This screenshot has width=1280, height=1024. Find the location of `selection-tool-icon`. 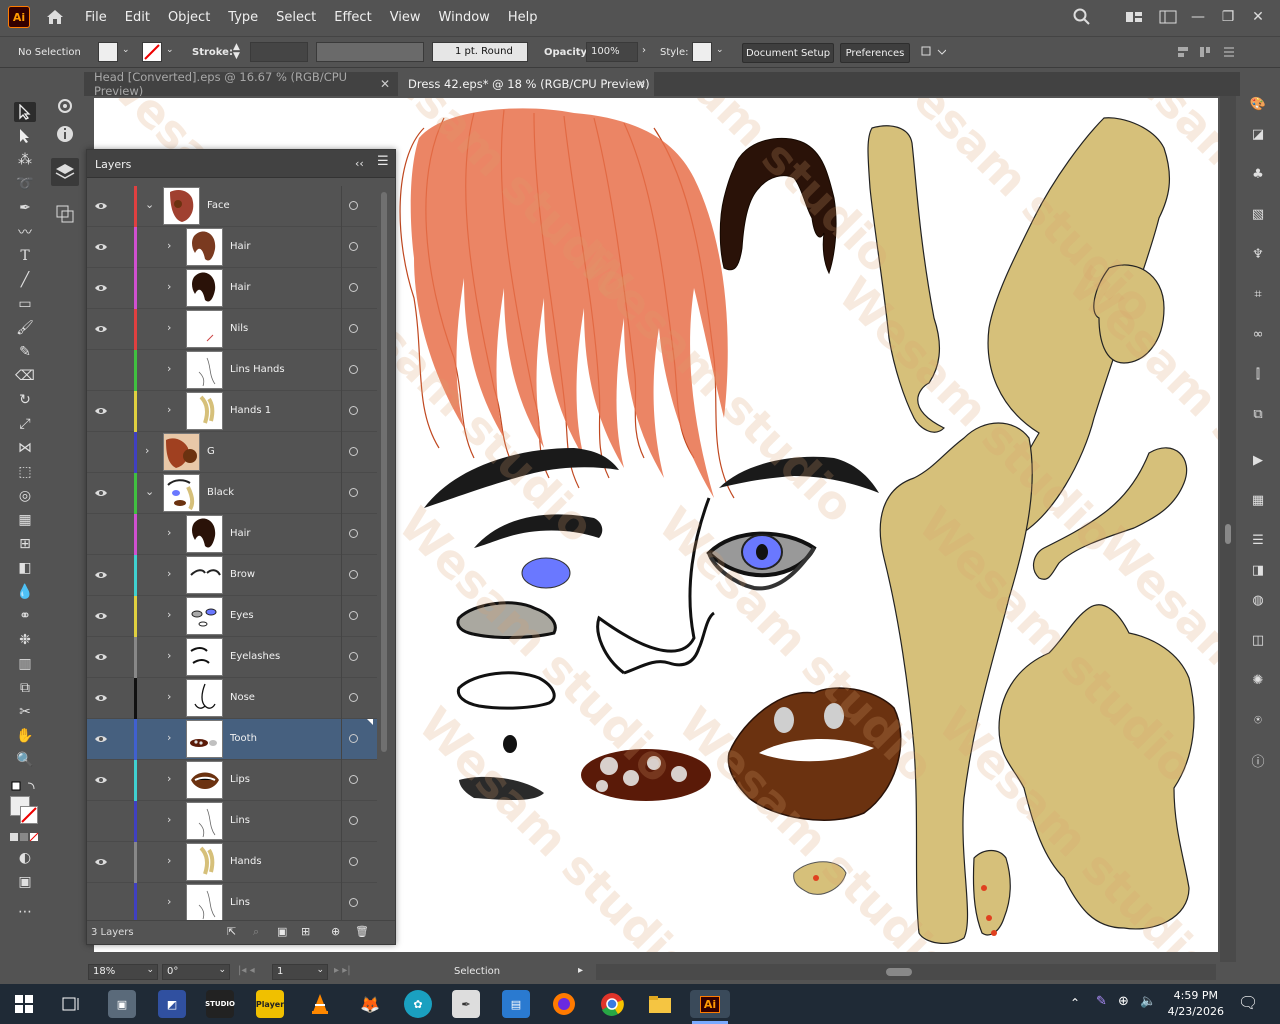

selection-tool-icon is located at coordinates (25, 112).